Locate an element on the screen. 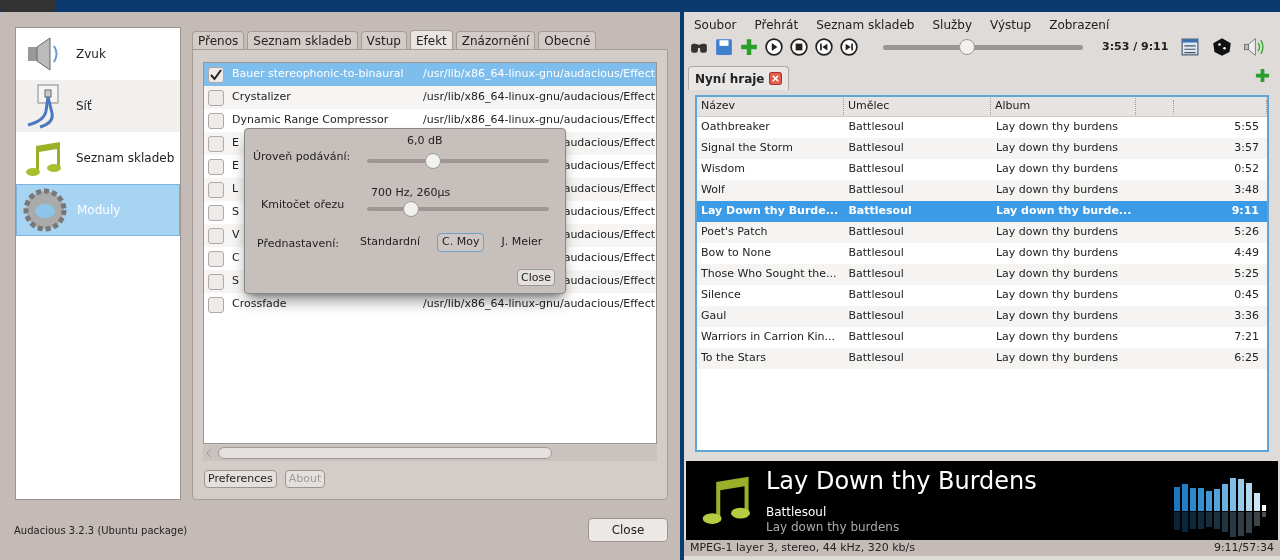  menu-item: Výstup is located at coordinates (1011, 25).